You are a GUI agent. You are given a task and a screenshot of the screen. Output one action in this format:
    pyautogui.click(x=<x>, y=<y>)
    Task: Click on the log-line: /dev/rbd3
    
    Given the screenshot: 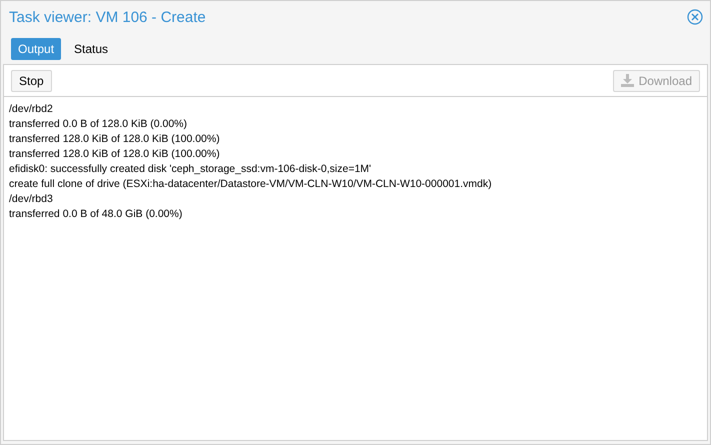 What is the action you would take?
    pyautogui.click(x=31, y=199)
    